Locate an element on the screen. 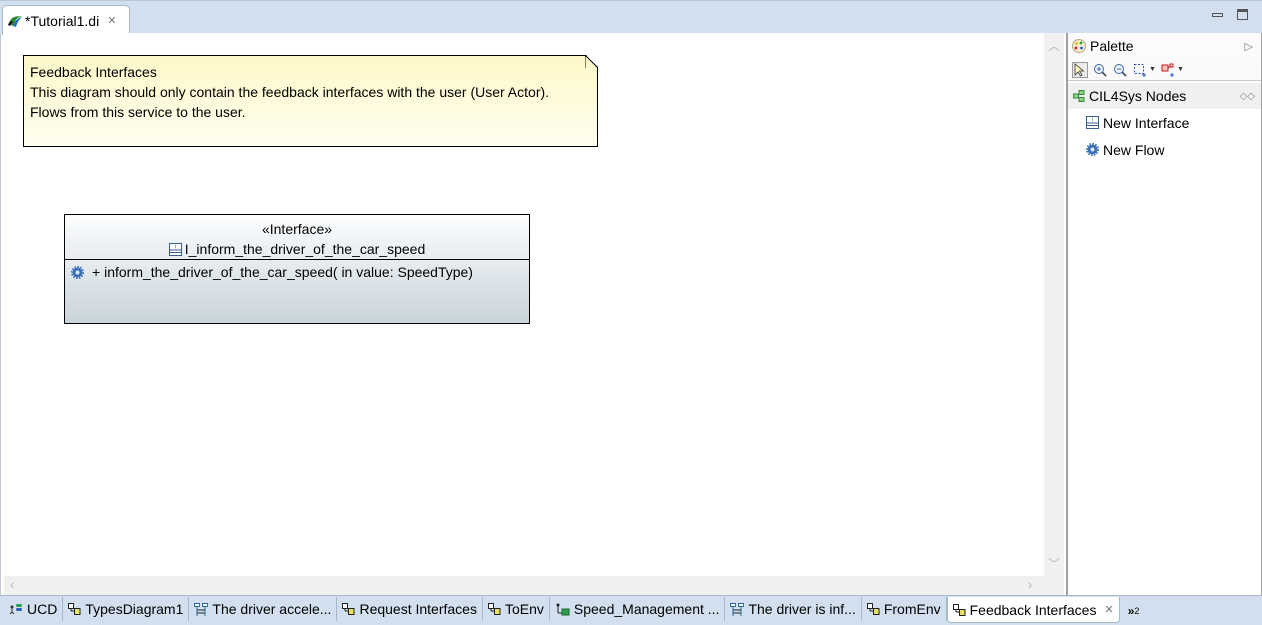 This screenshot has width=1262, height=625. collapse-palette-icon: ▷ is located at coordinates (1249, 46).